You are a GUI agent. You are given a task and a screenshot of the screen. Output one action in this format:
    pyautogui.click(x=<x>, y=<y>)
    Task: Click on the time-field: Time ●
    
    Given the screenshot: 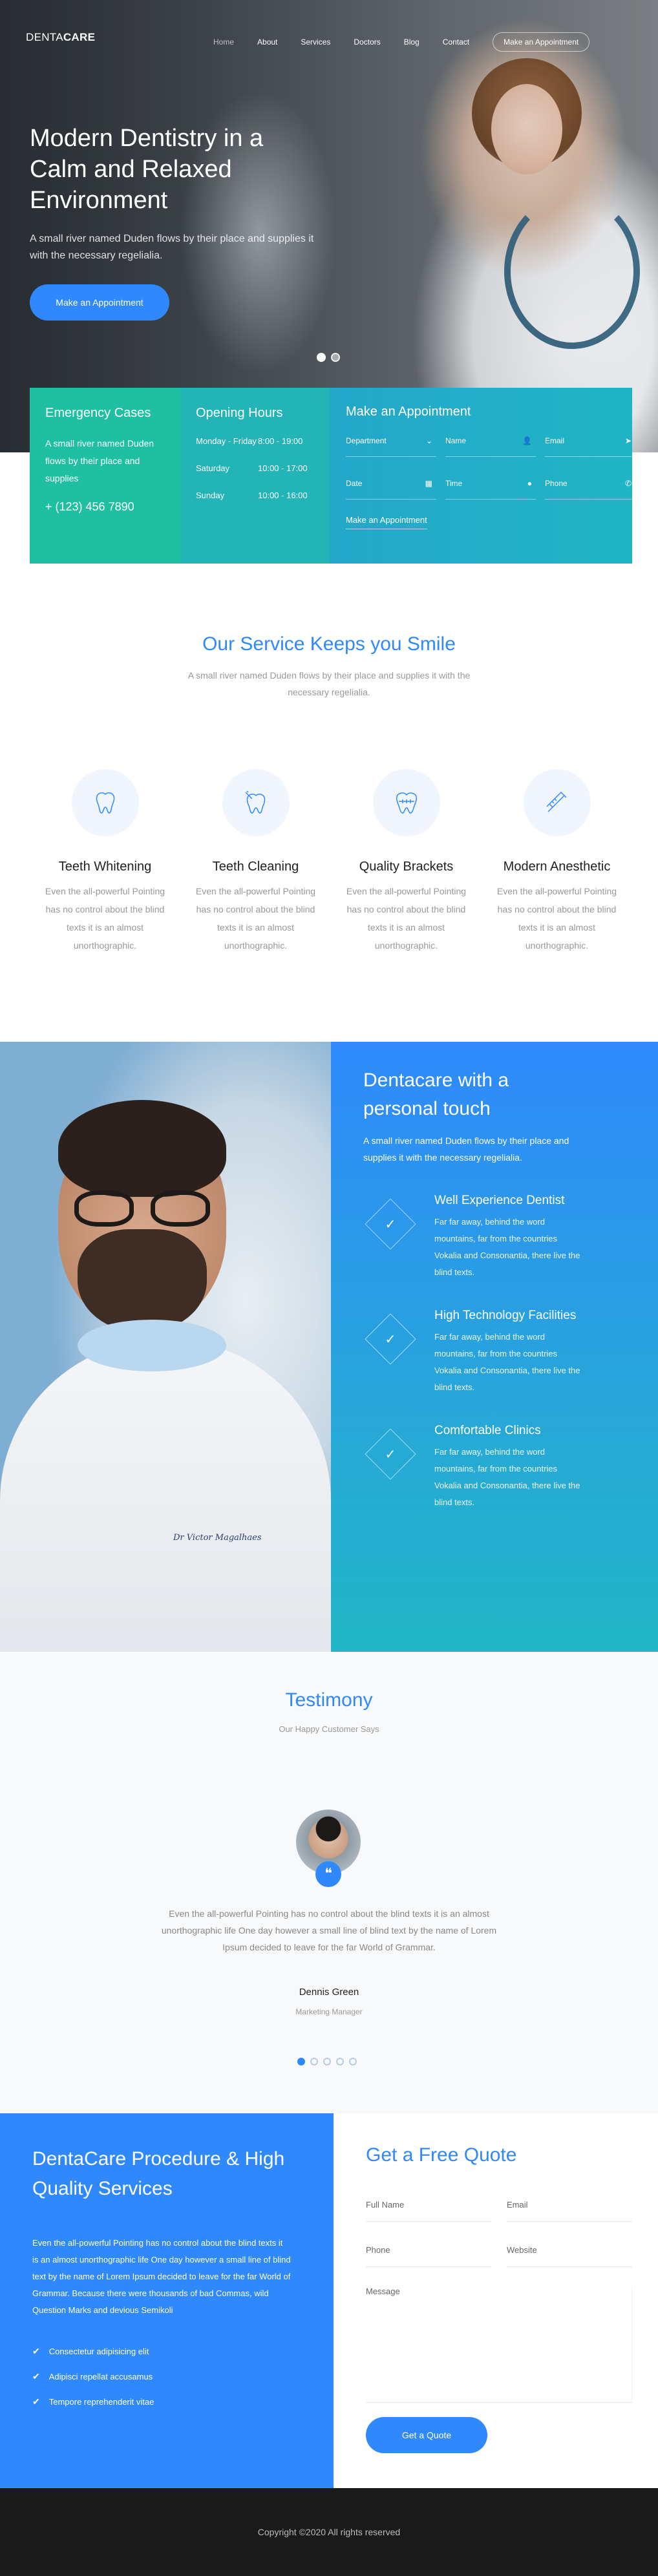 What is the action you would take?
    pyautogui.click(x=490, y=488)
    